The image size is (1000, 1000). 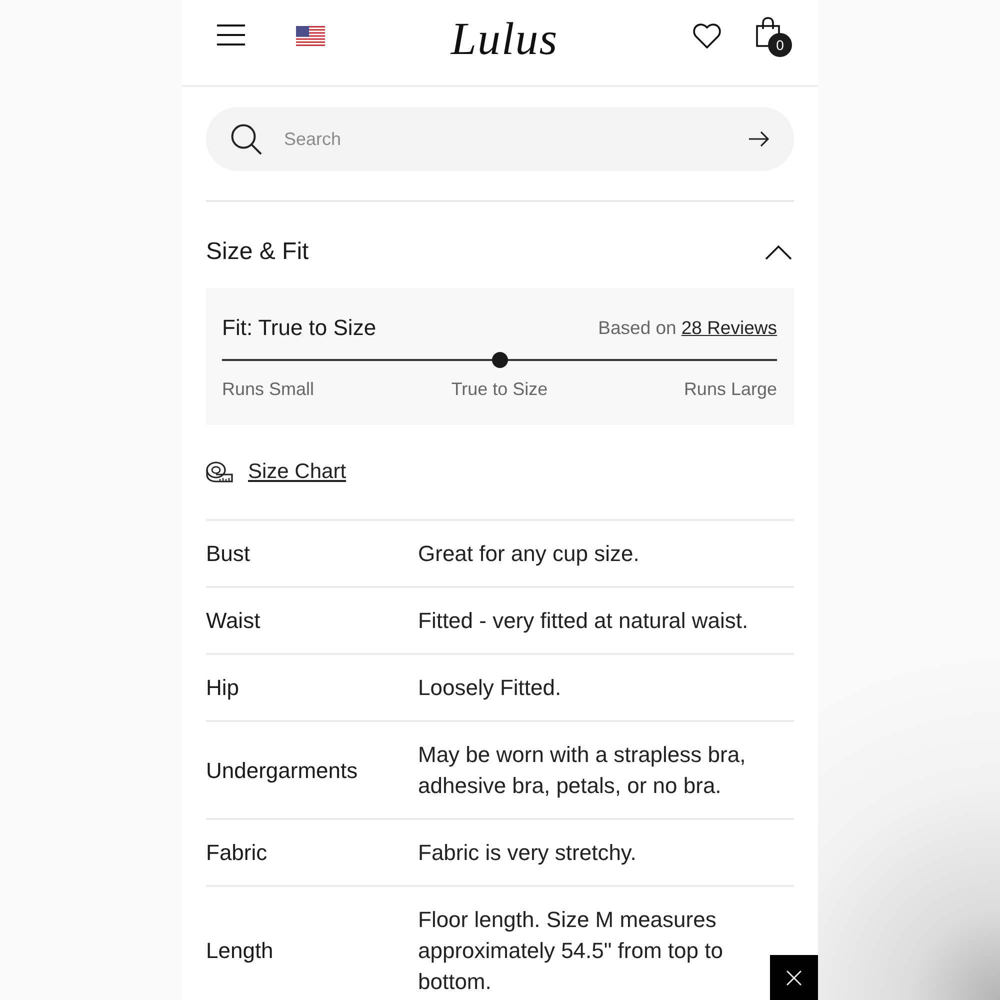 I want to click on heart-icon, so click(x=707, y=35).